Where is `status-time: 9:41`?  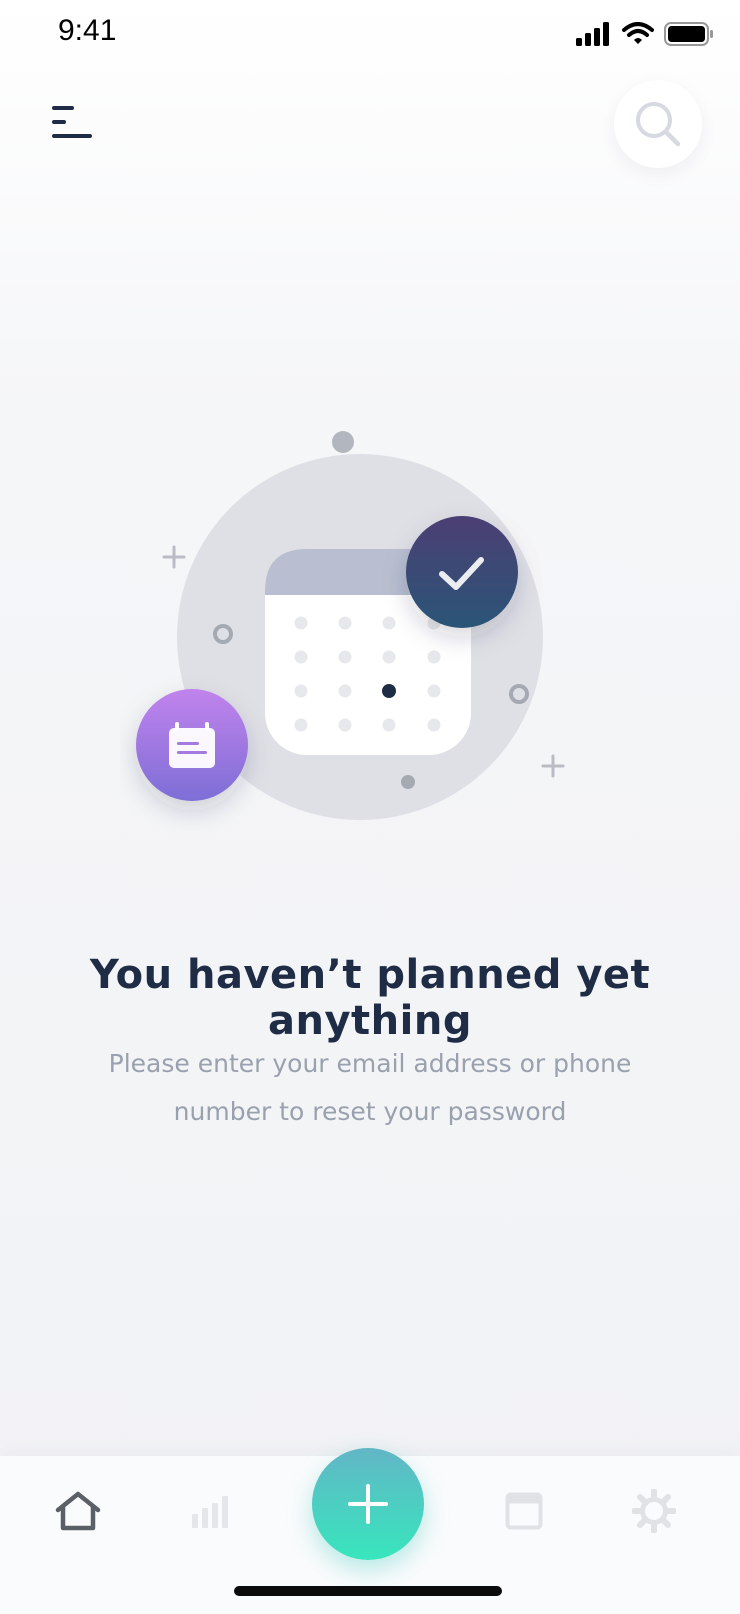 status-time: 9:41 is located at coordinates (87, 30).